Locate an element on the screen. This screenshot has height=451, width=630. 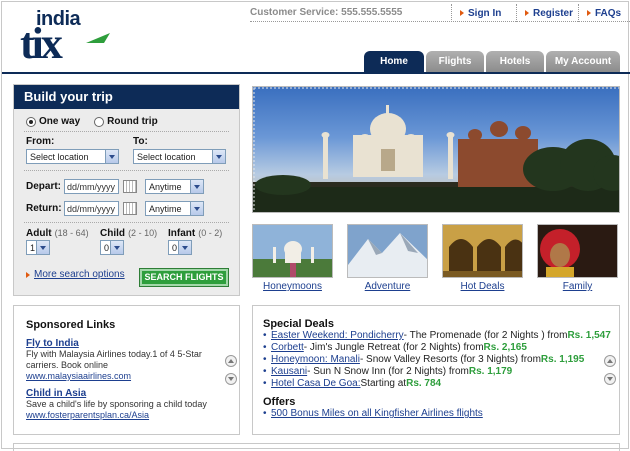
special-deals-title: Special Deals is located at coordinates (298, 324).